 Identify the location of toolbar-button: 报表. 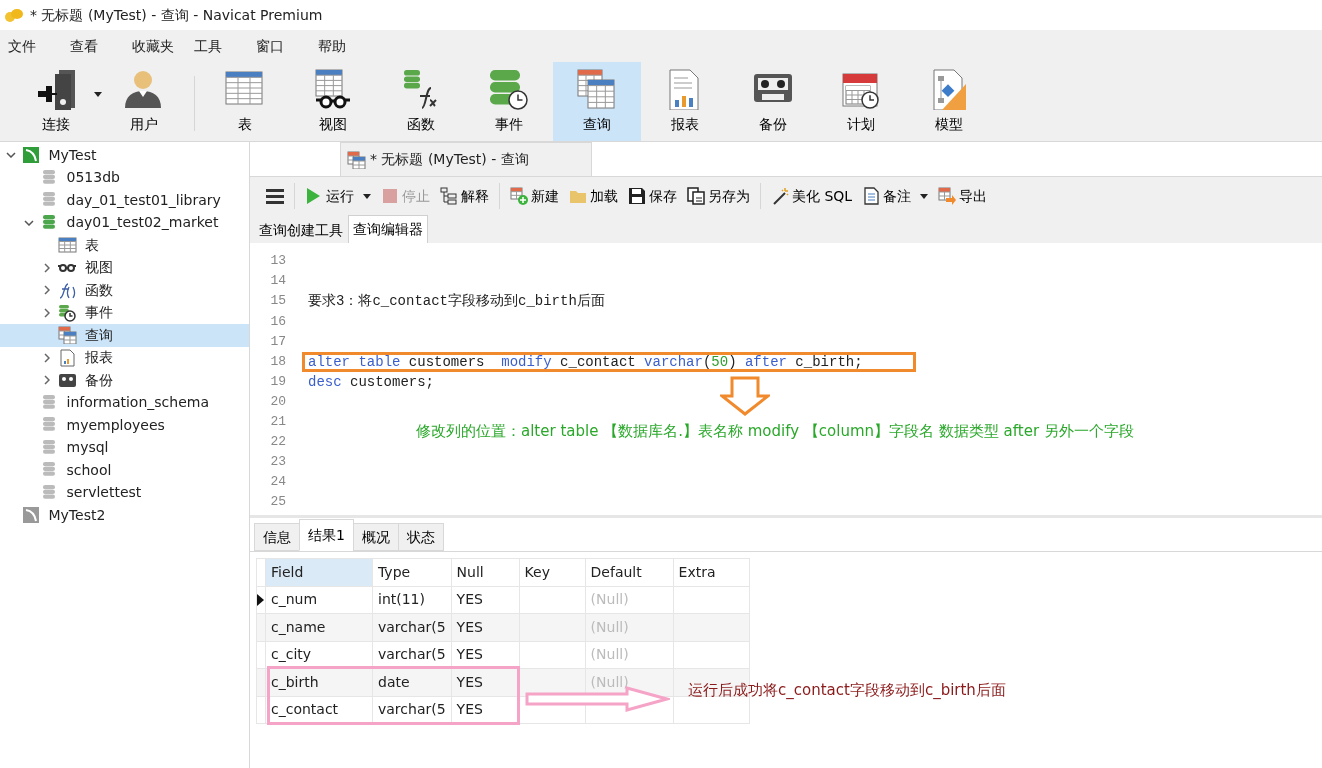
(685, 101).